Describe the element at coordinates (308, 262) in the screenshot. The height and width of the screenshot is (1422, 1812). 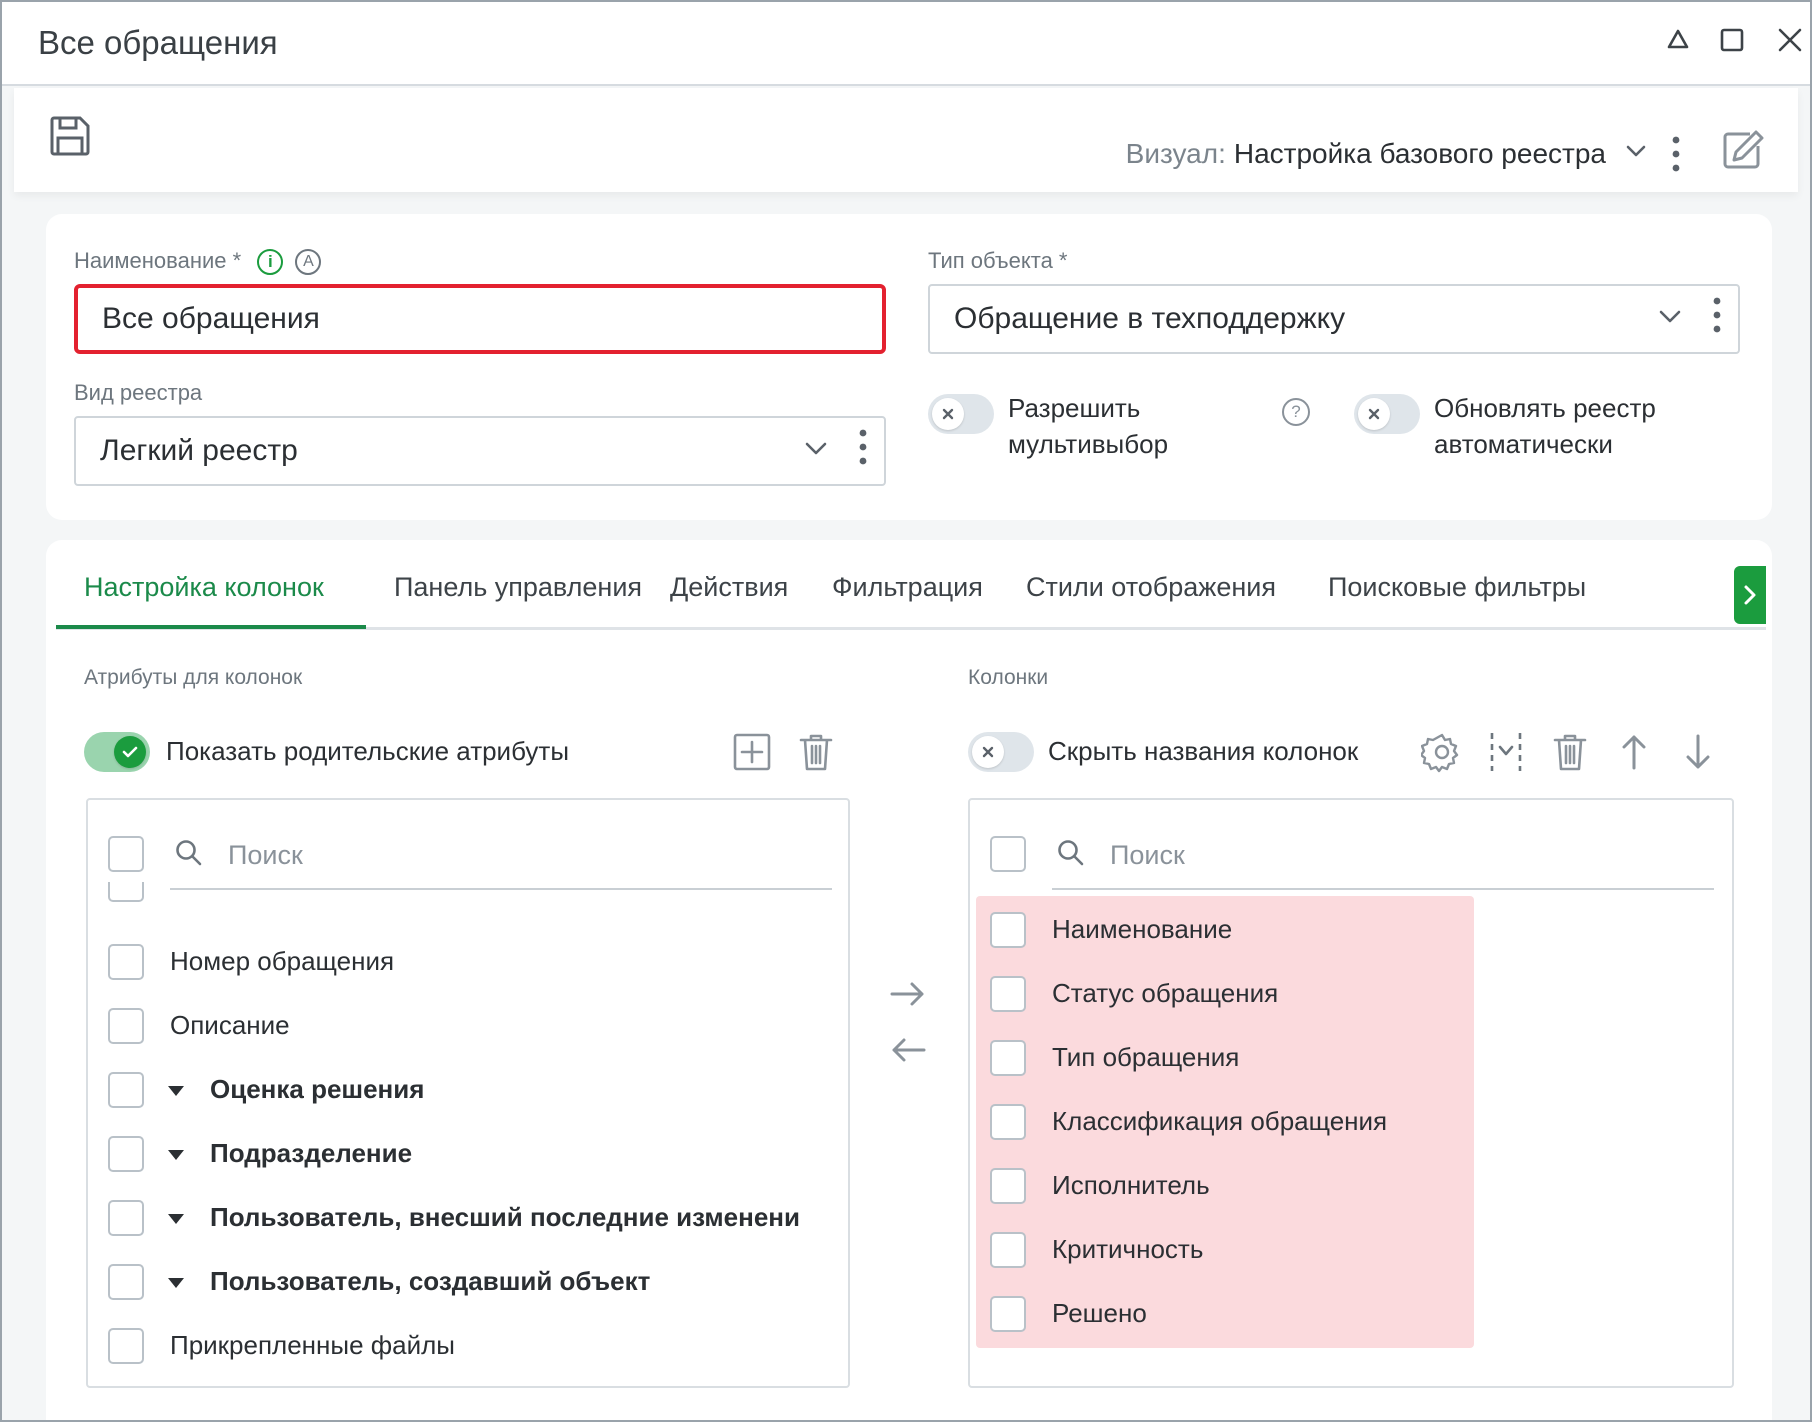
I see `auto-translate-icon: A` at that location.